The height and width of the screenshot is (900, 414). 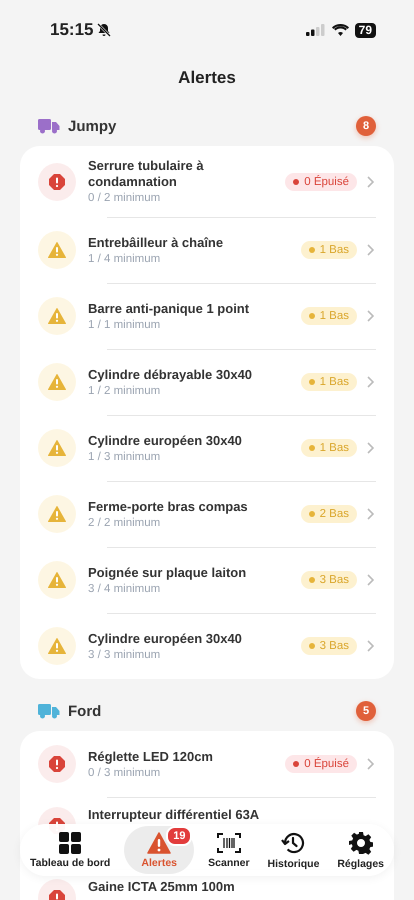 I want to click on item-stock: 0 / 3 minimum, so click(x=125, y=773).